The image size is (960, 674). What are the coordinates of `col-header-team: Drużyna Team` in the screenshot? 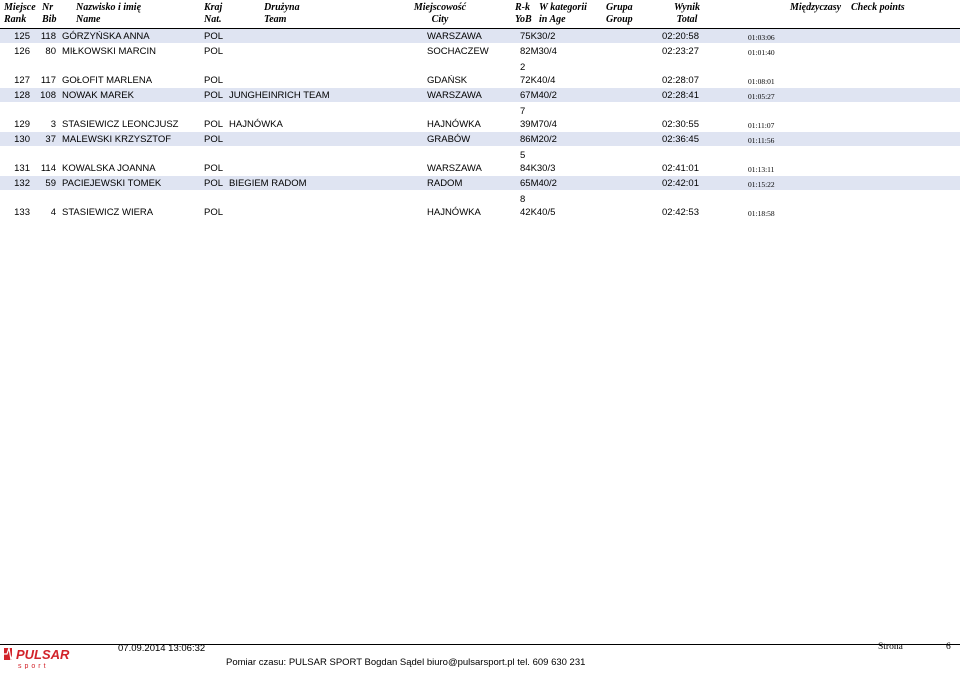 It's located at (282, 13).